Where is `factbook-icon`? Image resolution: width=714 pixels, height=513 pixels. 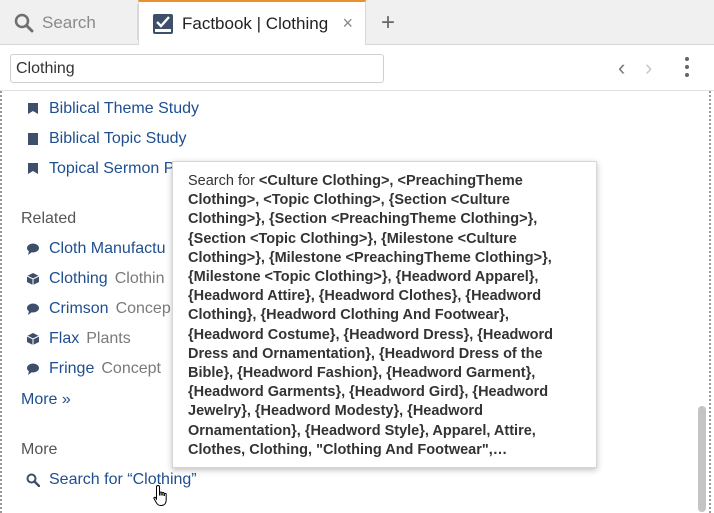
factbook-icon is located at coordinates (163, 24).